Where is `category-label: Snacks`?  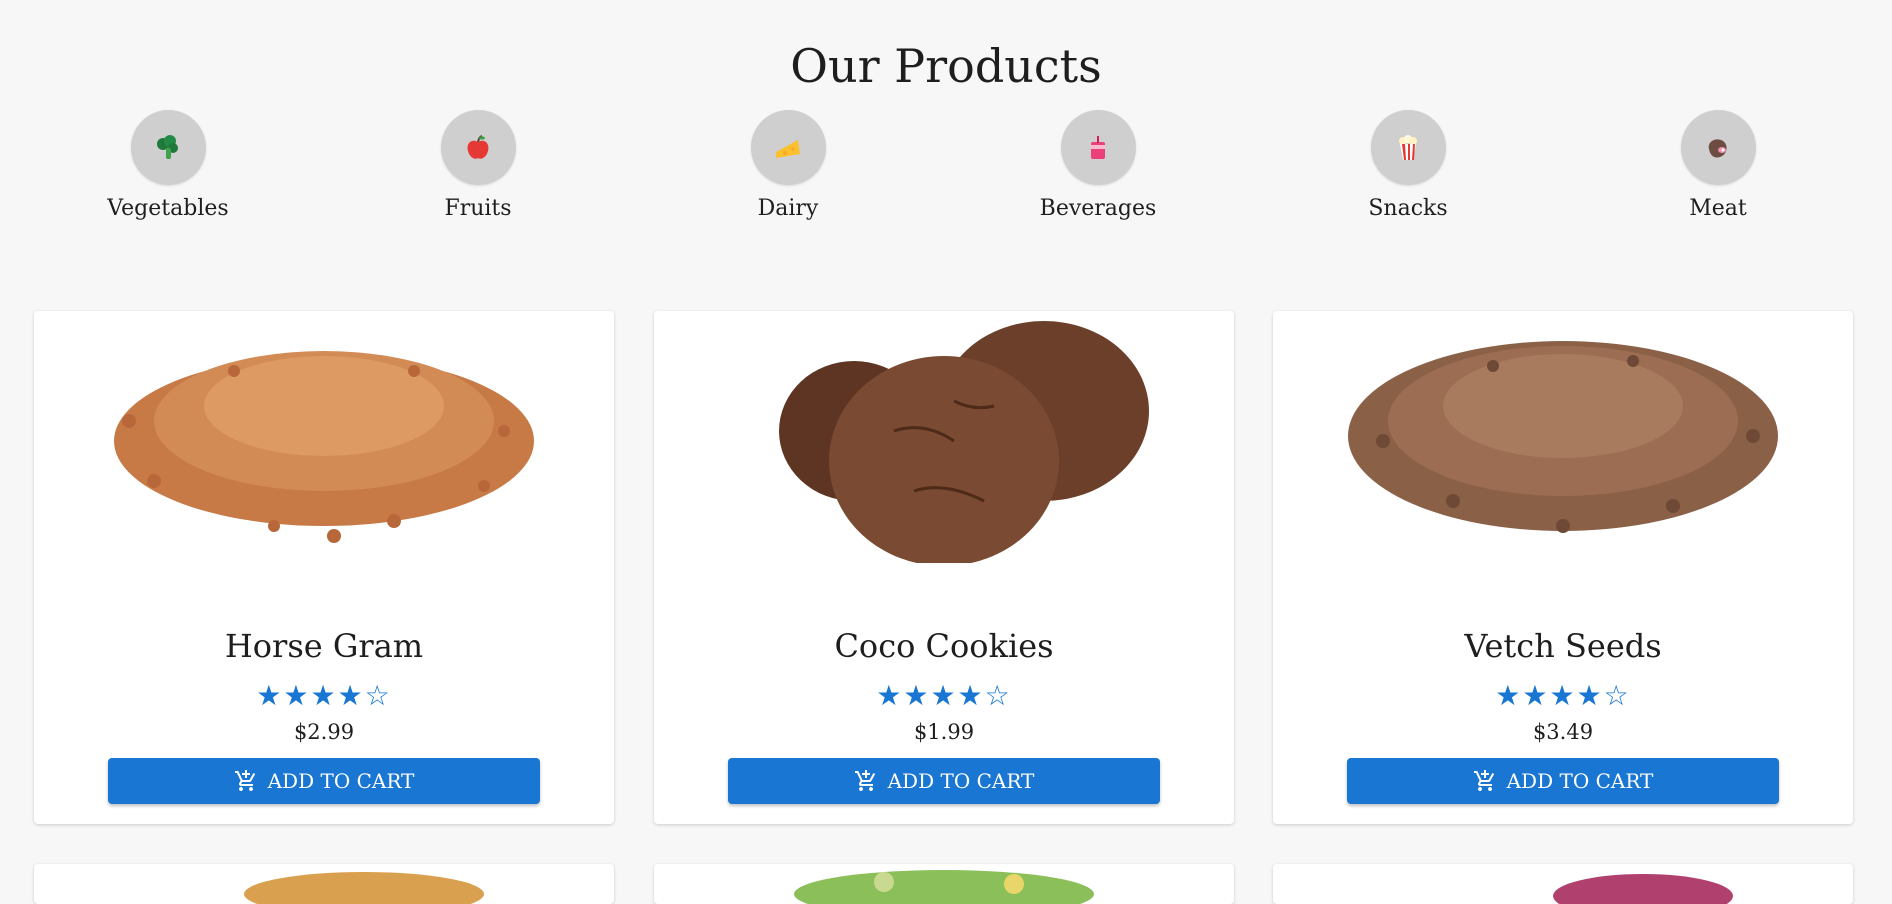
category-label: Snacks is located at coordinates (1408, 208).